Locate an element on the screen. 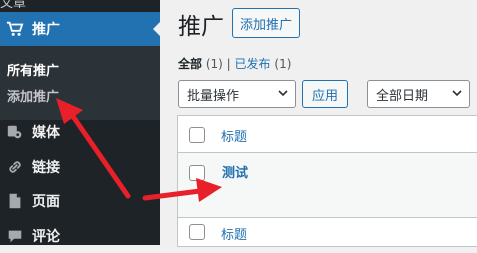  filter-all-count: (1) is located at coordinates (214, 64).